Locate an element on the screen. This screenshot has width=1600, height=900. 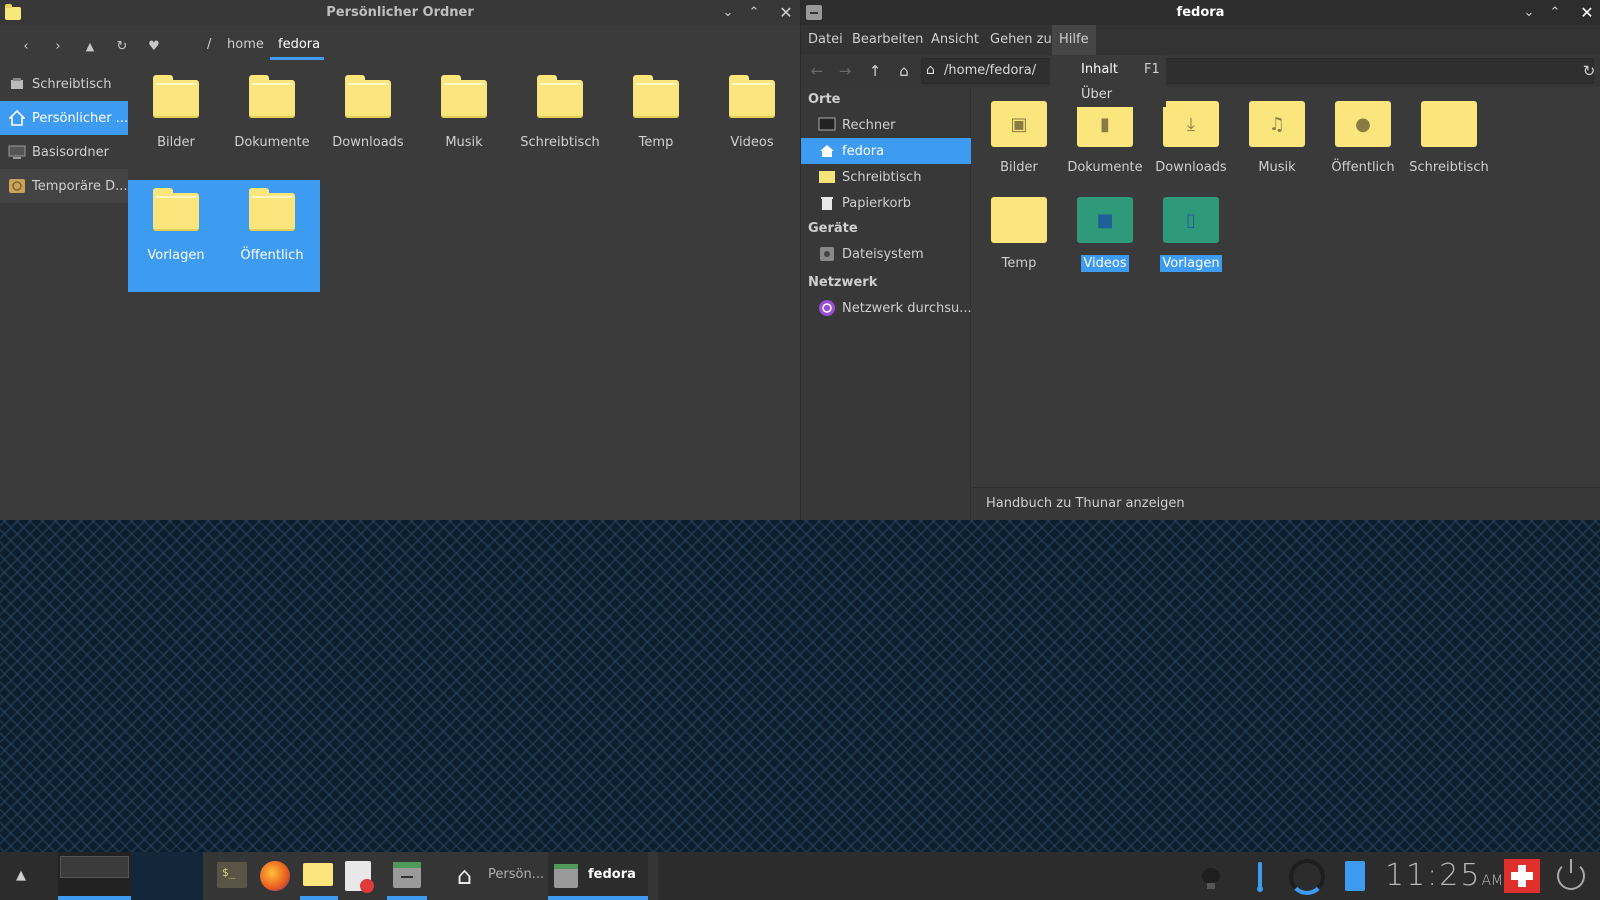
sidebar-item-rechner: Rechner is located at coordinates (886, 125).